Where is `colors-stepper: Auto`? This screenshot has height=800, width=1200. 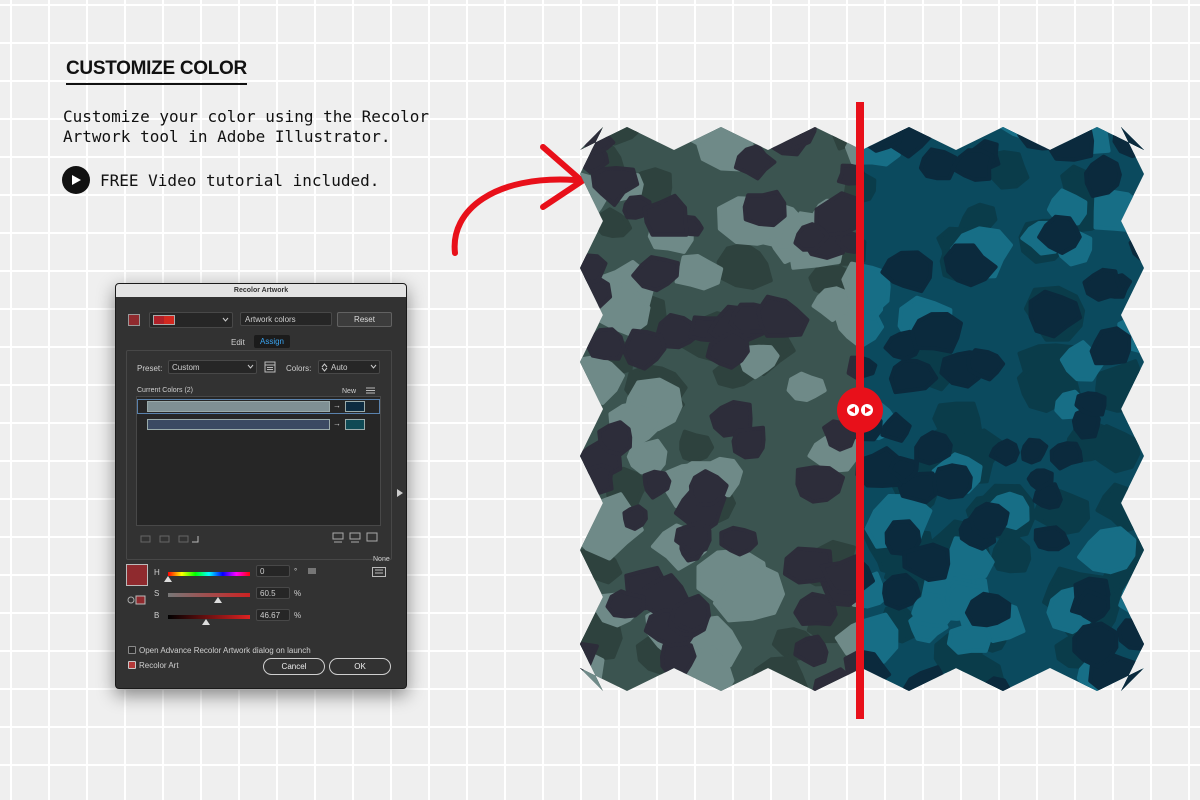
colors-stepper: Auto is located at coordinates (349, 367).